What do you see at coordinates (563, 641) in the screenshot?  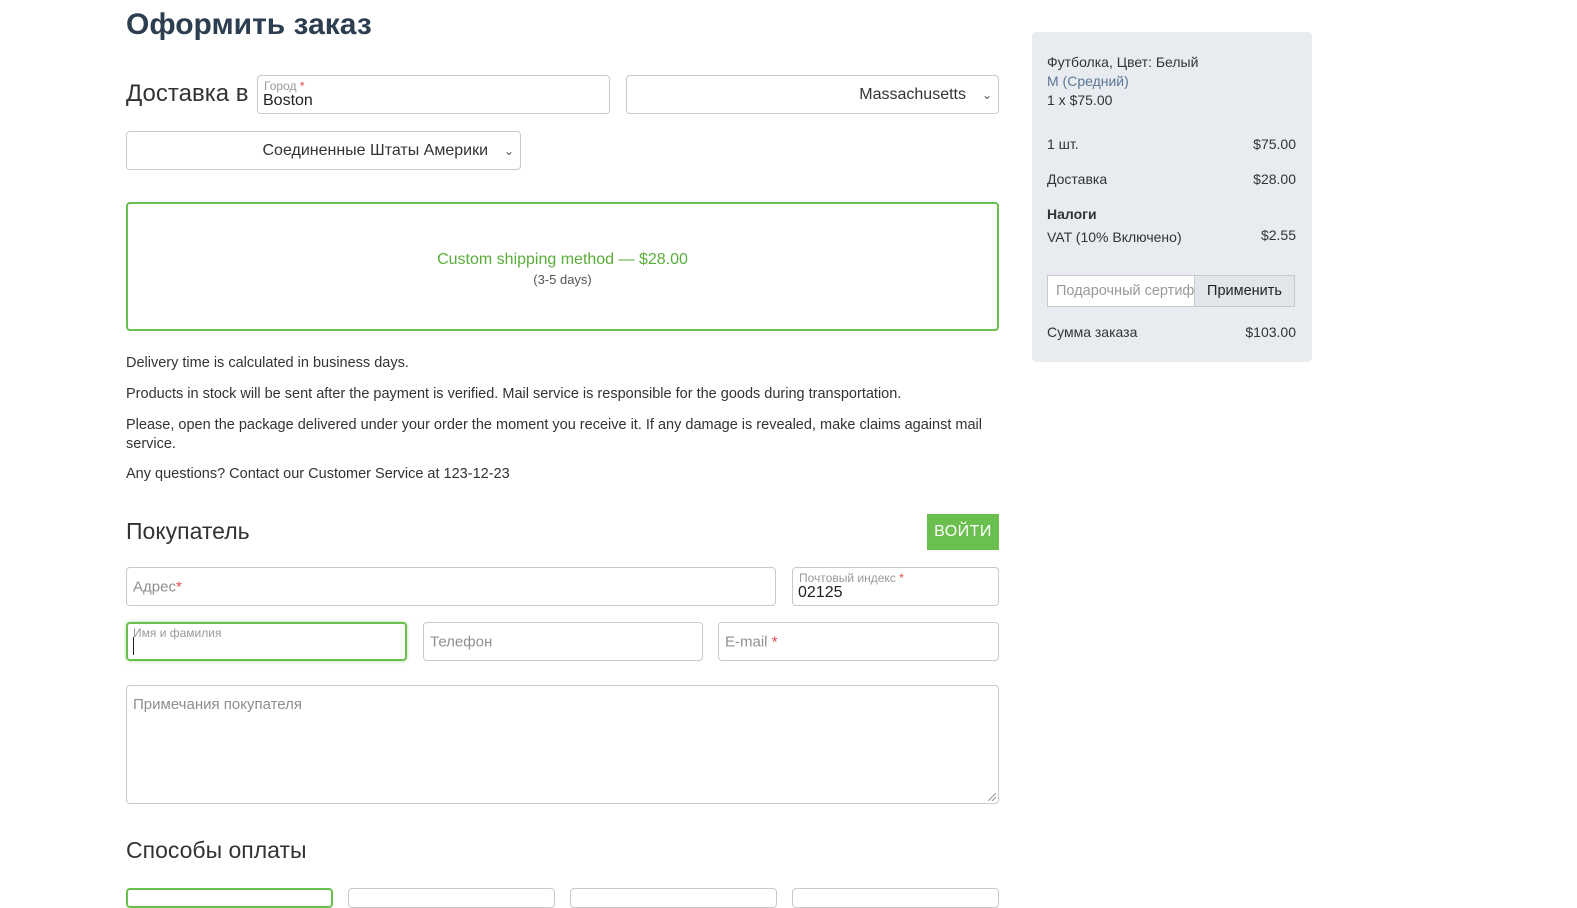 I see `phone-field: Телефон` at bounding box center [563, 641].